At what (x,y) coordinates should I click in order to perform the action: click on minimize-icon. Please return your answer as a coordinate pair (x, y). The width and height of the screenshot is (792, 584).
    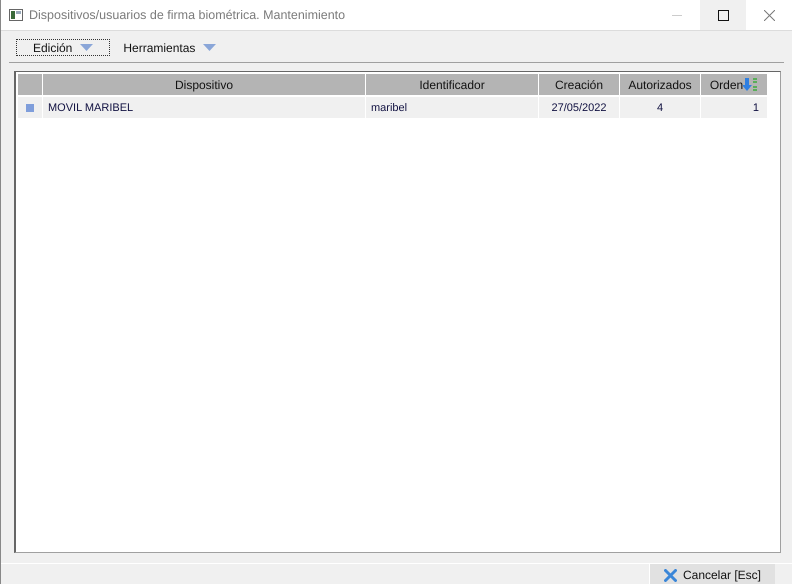
    Looking at the image, I should click on (677, 15).